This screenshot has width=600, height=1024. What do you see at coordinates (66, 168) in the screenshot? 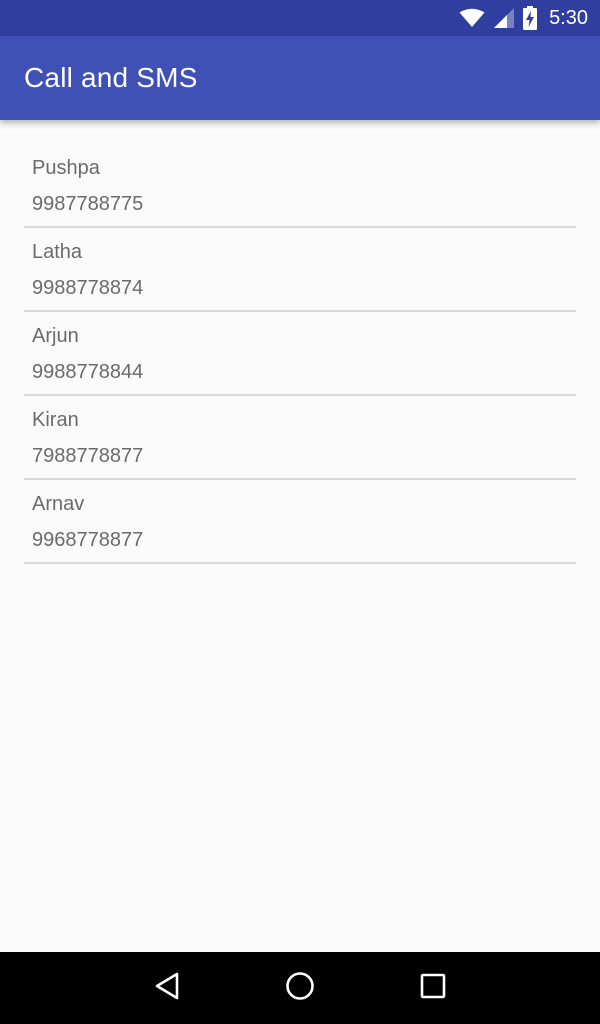
I see `contact-name: Pushpa` at bounding box center [66, 168].